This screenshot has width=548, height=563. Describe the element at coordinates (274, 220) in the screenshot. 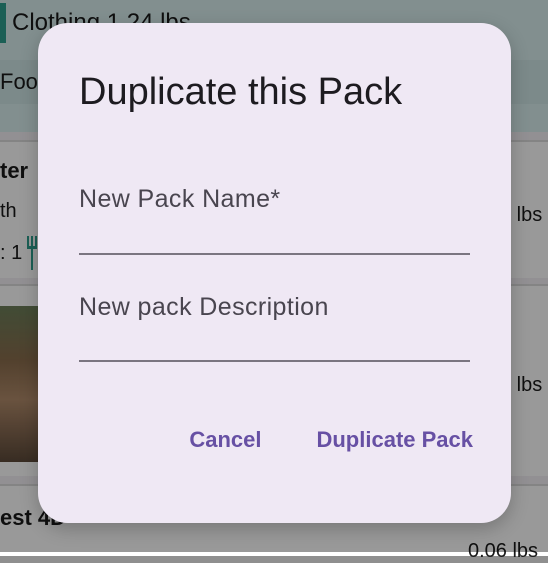

I see `pack-name-field: New Pack Name*` at that location.